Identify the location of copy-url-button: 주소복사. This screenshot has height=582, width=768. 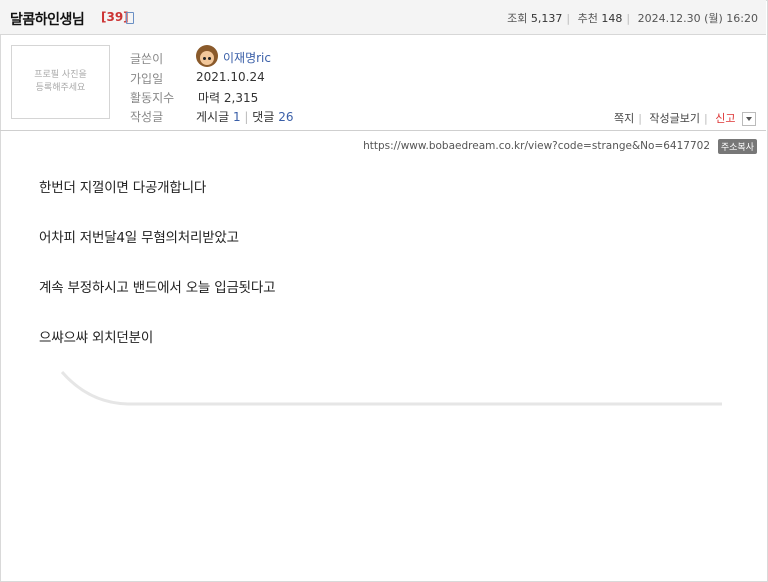
(737, 146).